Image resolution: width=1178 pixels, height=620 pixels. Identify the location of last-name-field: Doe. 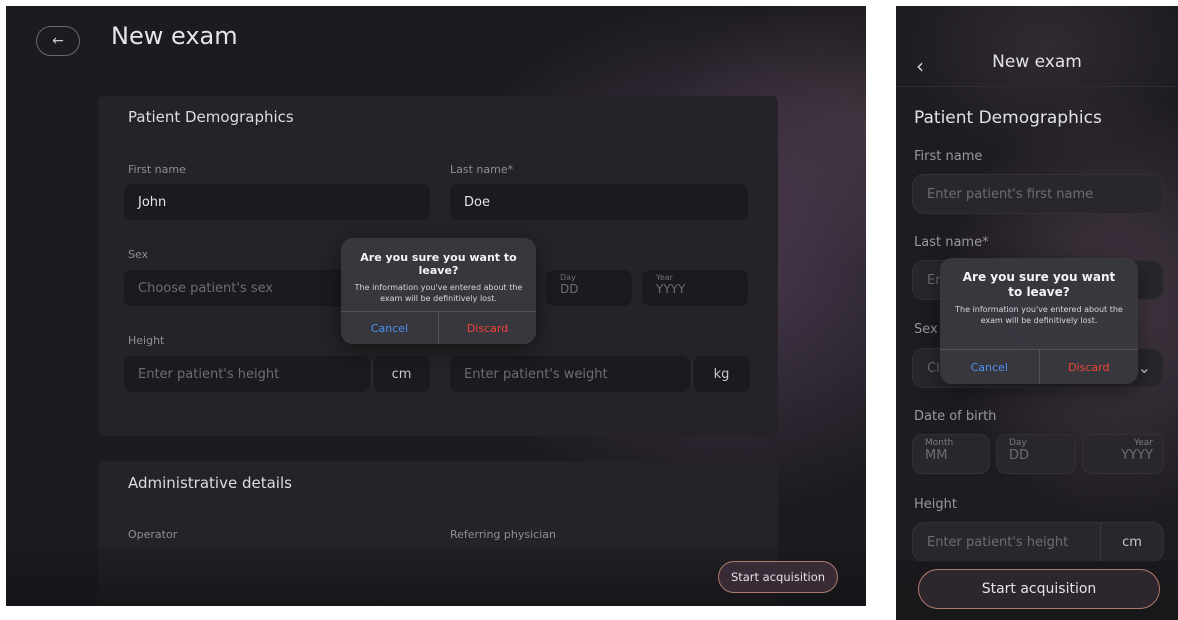
(599, 202).